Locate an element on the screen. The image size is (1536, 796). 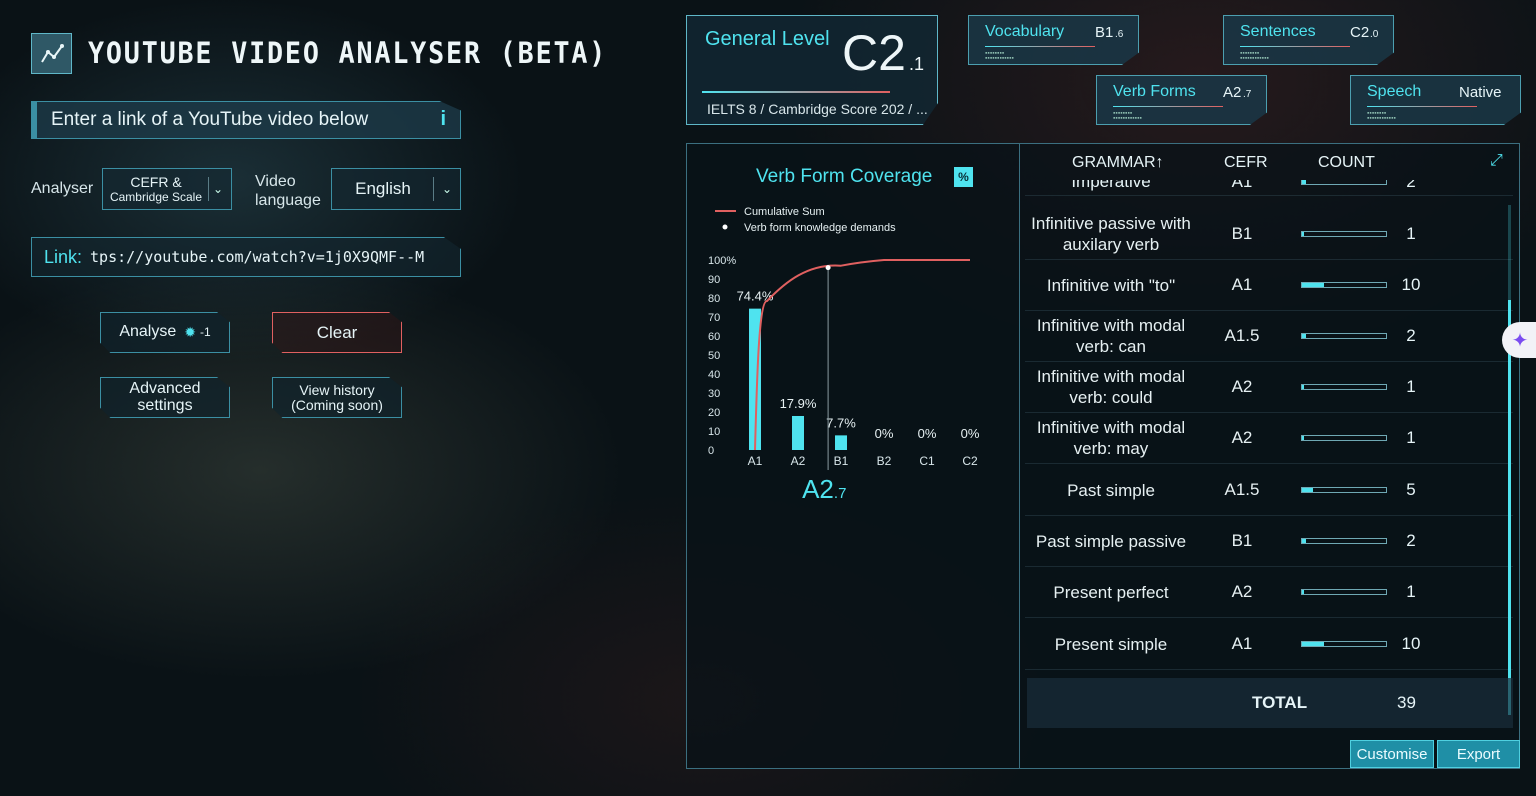
score-card-verb-forms: Verb Forms A2 .7 ▪▪▪▪▪▪▪▪ ▪▪▪▪▪▪▪▪▪▪▪▪ is located at coordinates (1181, 100).